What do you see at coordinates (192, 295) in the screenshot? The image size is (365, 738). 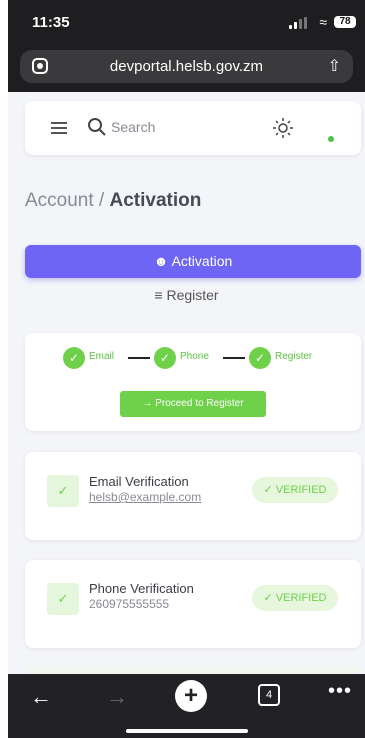 I see `register-label: Register` at bounding box center [192, 295].